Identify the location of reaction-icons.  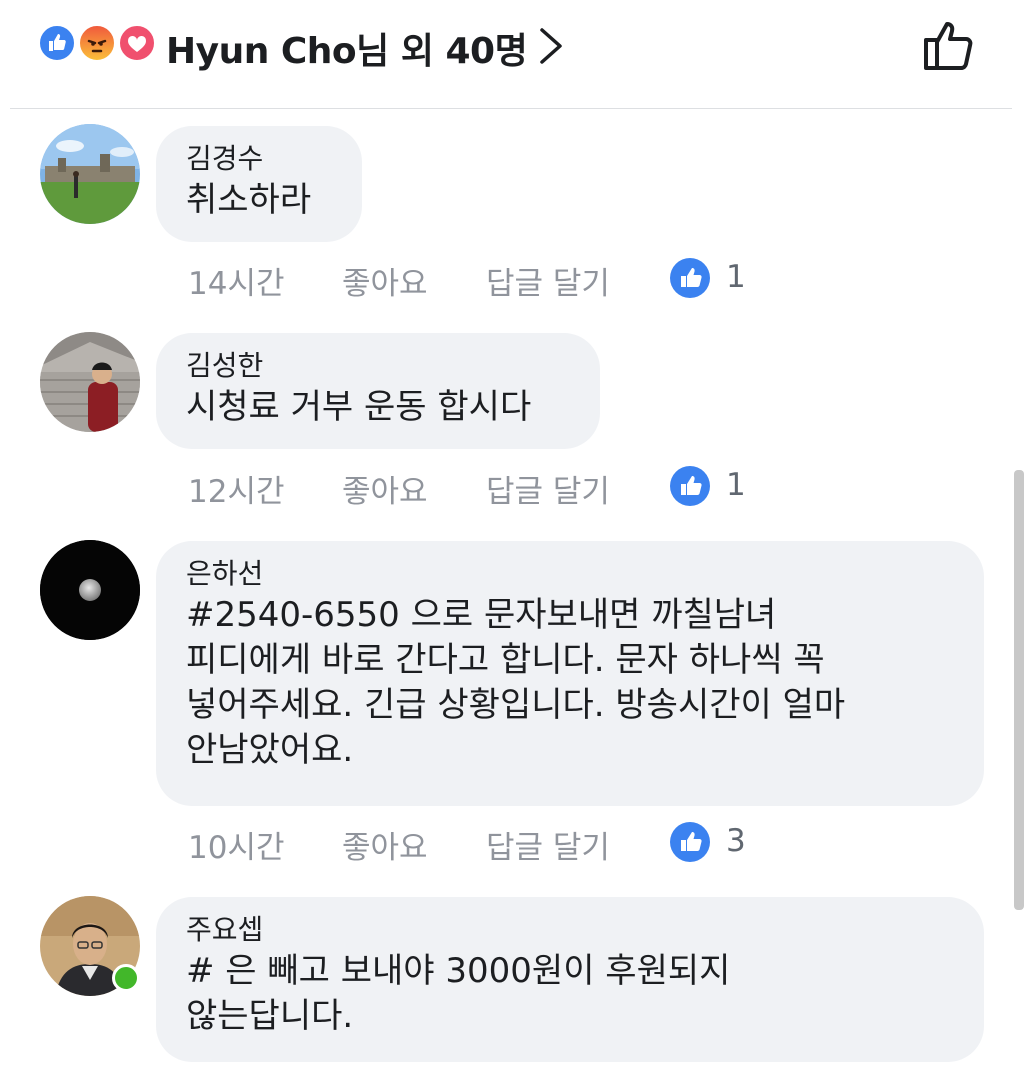
(98, 44).